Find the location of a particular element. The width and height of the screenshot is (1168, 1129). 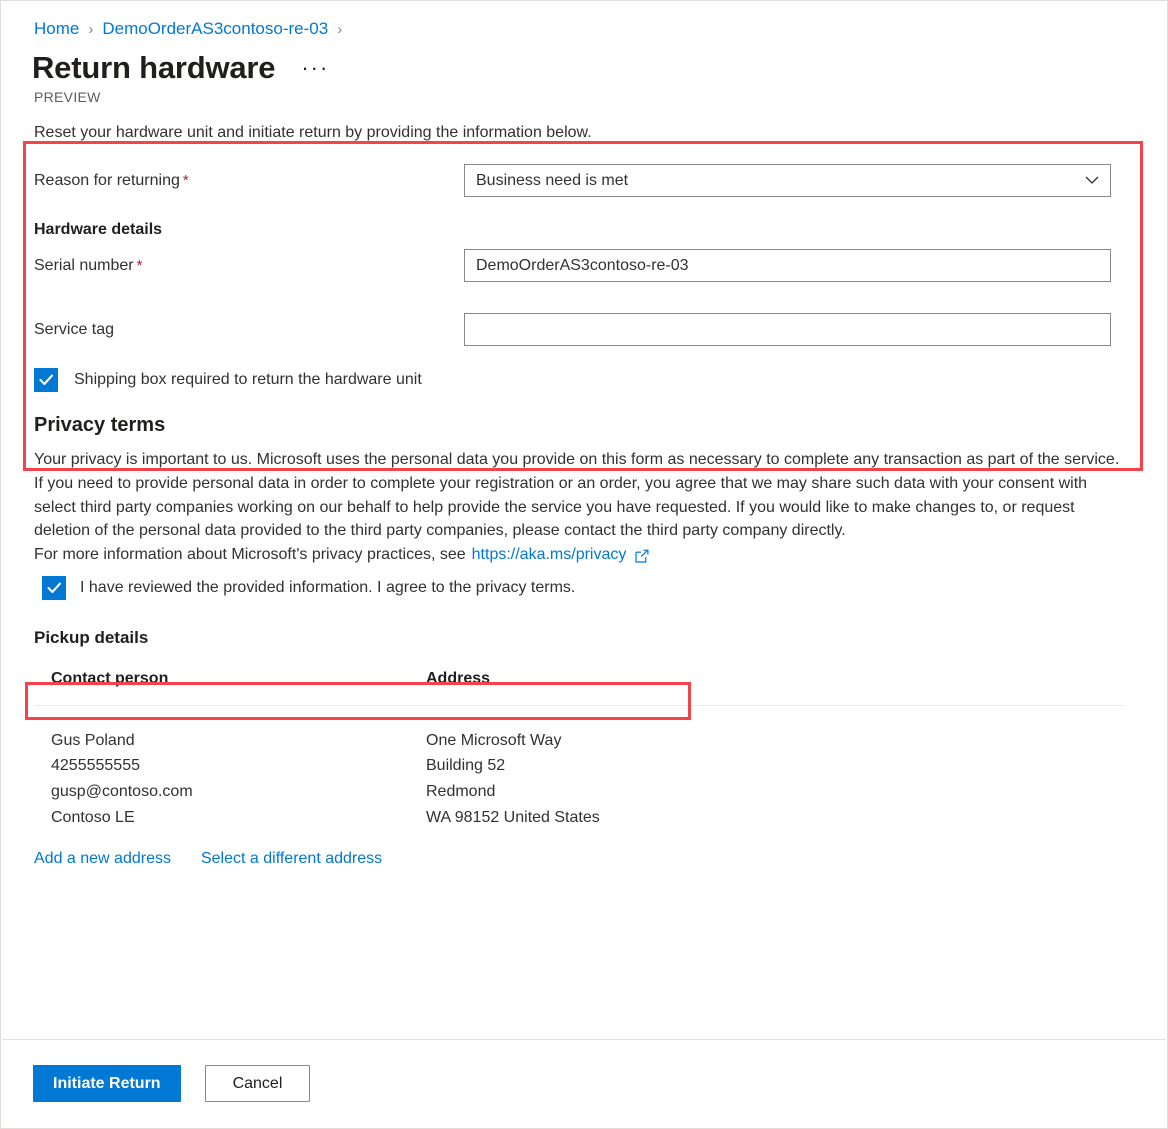

service-tag-label: Service tag is located at coordinates (249, 330).